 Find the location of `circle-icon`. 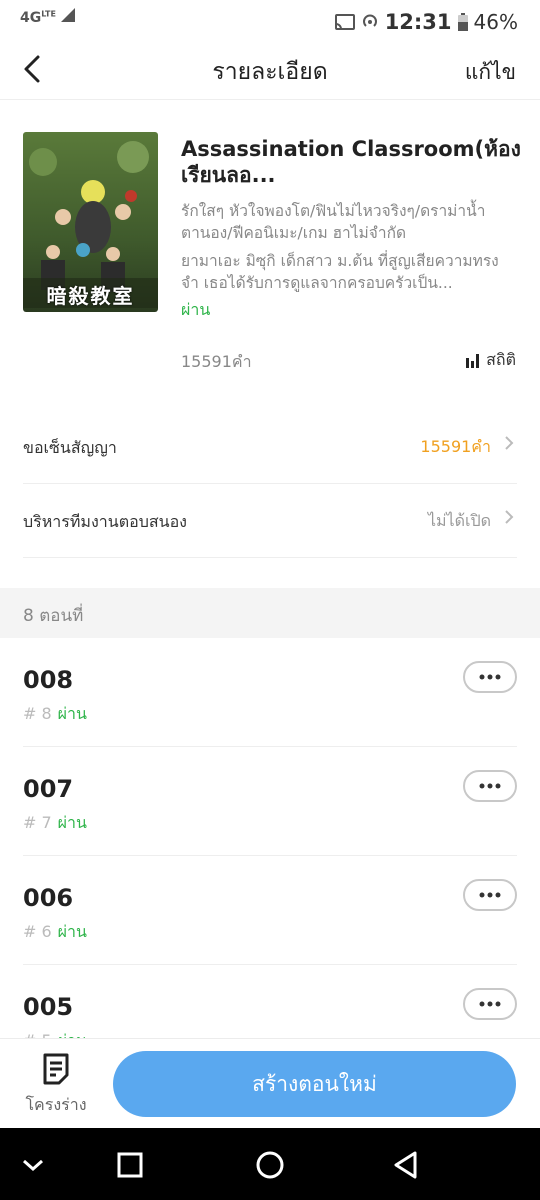

circle-icon is located at coordinates (270, 1165).